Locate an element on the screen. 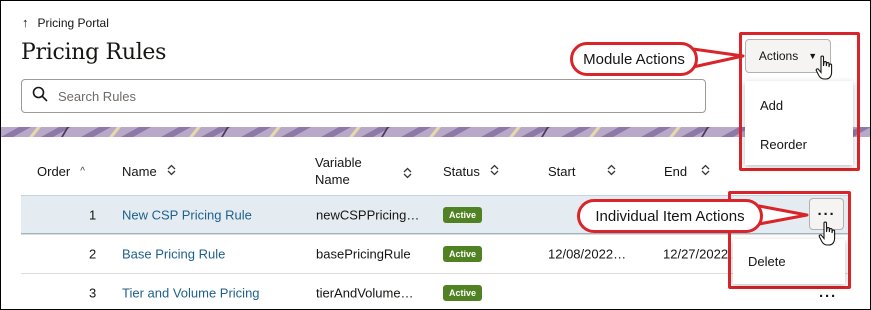 This screenshot has width=871, height=310. column-header-end: End is located at coordinates (687, 171).